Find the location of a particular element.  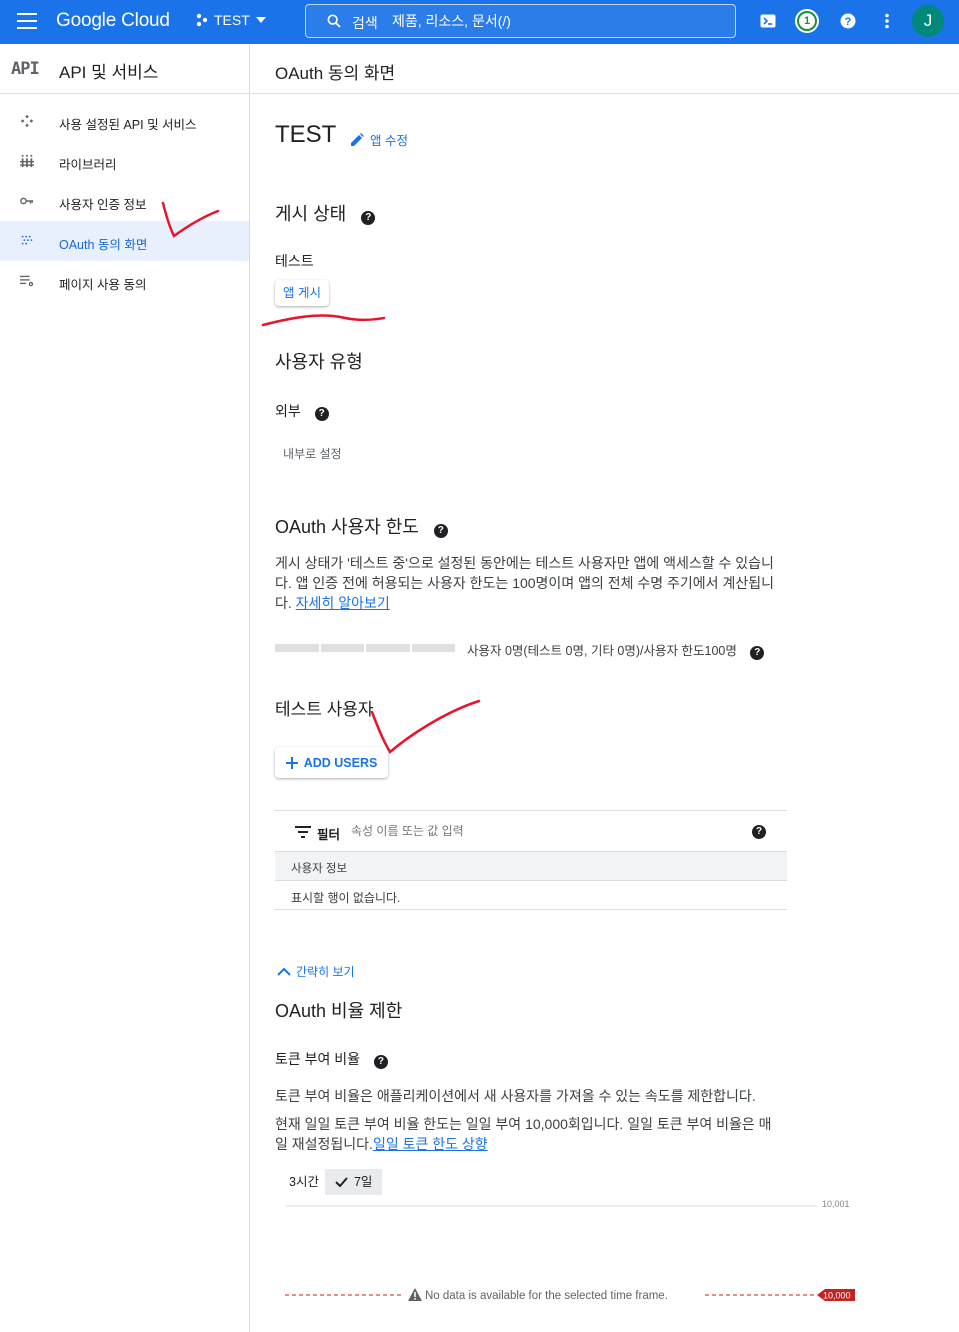

add-users-button: ADD USERS is located at coordinates (331, 762).